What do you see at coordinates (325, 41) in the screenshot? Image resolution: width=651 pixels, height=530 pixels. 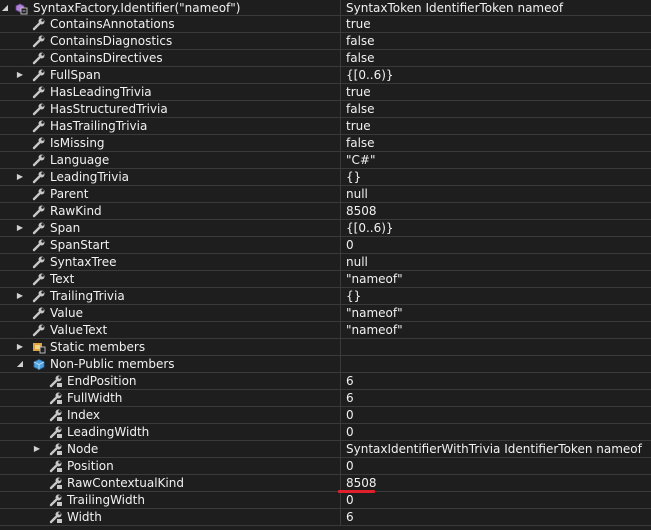 I see `watch-row: ContainsDiagnostics false` at bounding box center [325, 41].